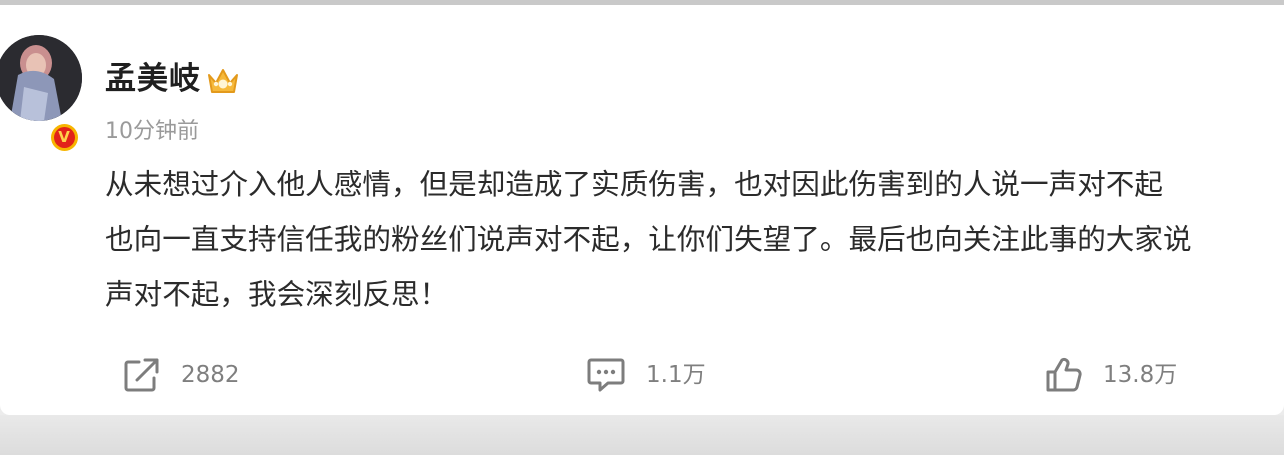  Describe the element at coordinates (41, 78) in the screenshot. I see `avatar` at that location.